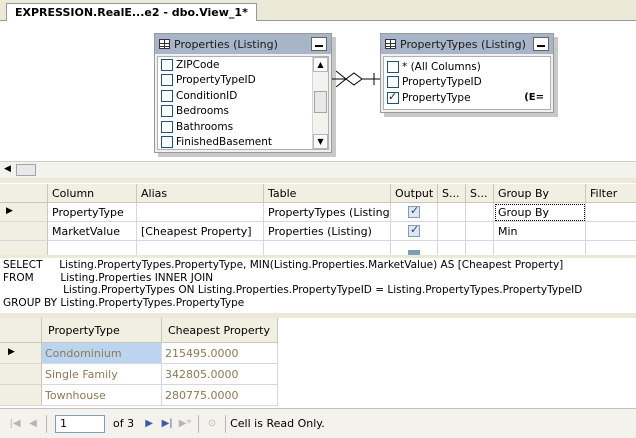  I want to click on header-output: Output, so click(414, 193).